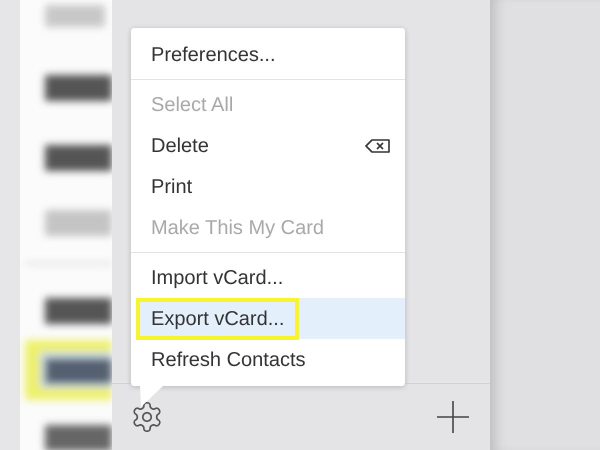  What do you see at coordinates (453, 417) in the screenshot?
I see `add-icon` at bounding box center [453, 417].